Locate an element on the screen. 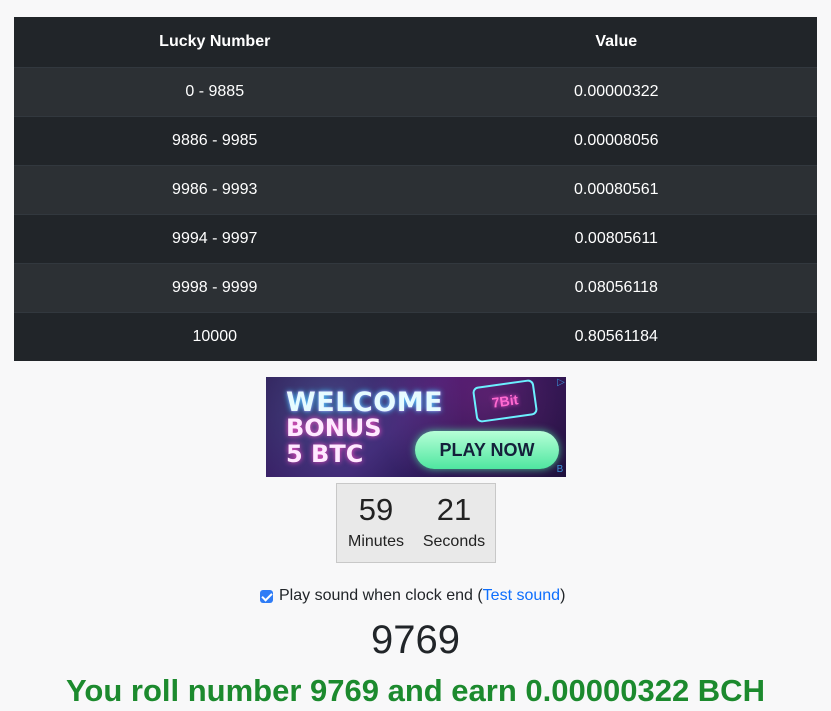 The image size is (831, 711). countdown-seconds: 21 Seconds is located at coordinates (454, 523).